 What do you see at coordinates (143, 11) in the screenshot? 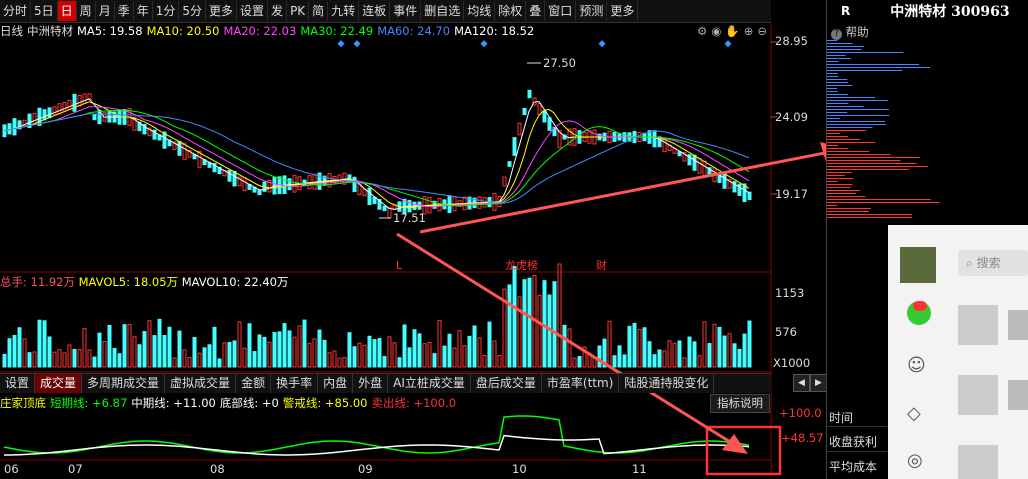
I see `toolbar-item-6: 年` at bounding box center [143, 11].